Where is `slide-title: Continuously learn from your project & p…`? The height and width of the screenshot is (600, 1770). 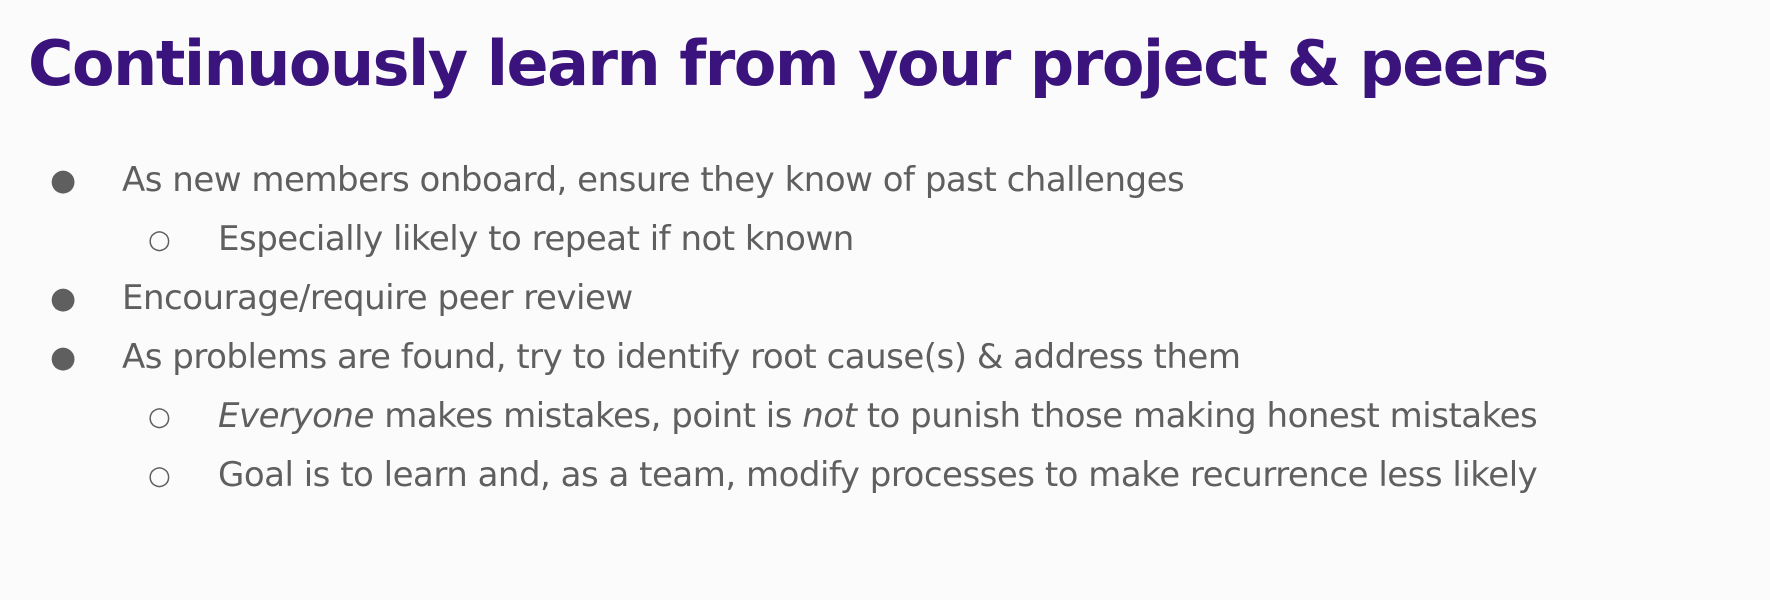 slide-title: Continuously learn from your project & p… is located at coordinates (788, 63).